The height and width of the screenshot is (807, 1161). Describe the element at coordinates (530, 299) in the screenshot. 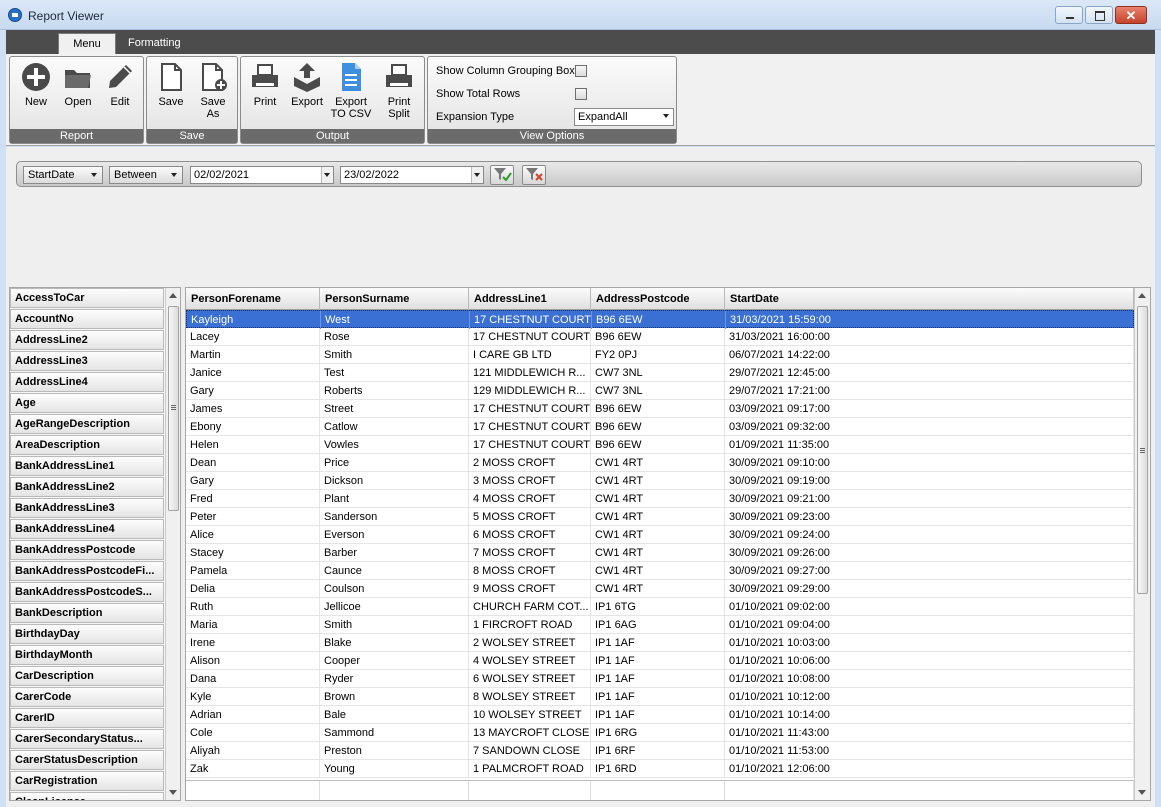

I see `column-header: AddressLine1` at that location.